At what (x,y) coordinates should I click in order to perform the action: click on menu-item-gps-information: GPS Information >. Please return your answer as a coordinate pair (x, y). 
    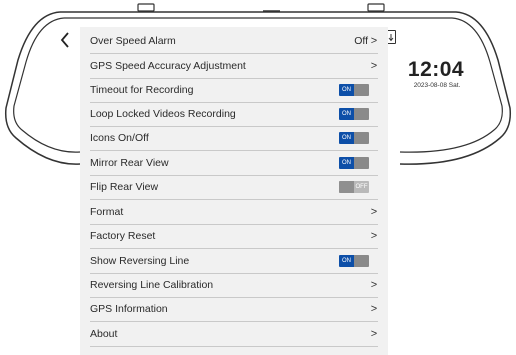
    Looking at the image, I should click on (234, 309).